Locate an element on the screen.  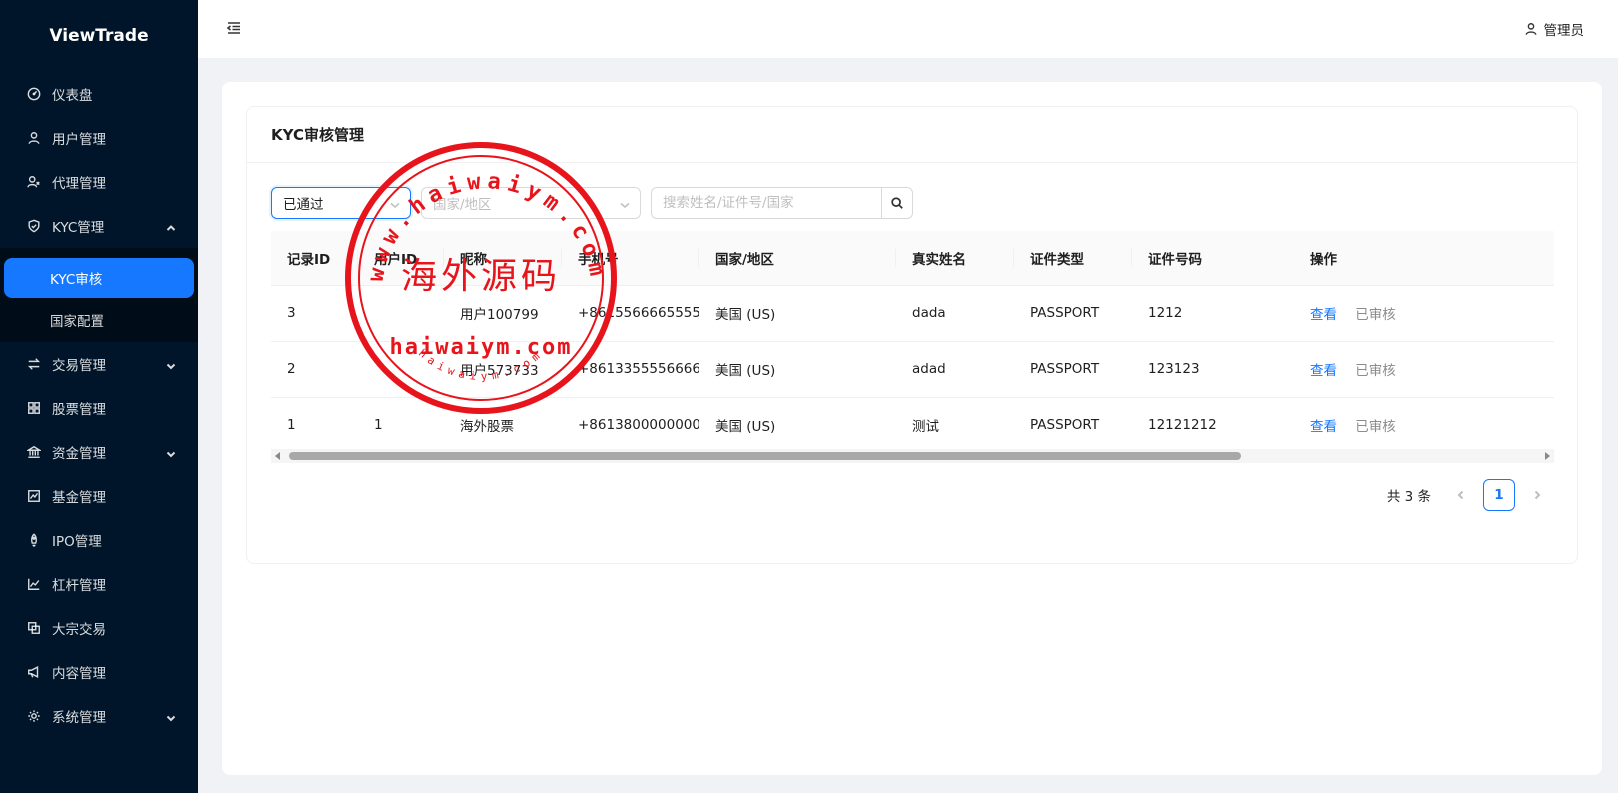
sidebar-item-label: 资金管理 is located at coordinates (79, 454).